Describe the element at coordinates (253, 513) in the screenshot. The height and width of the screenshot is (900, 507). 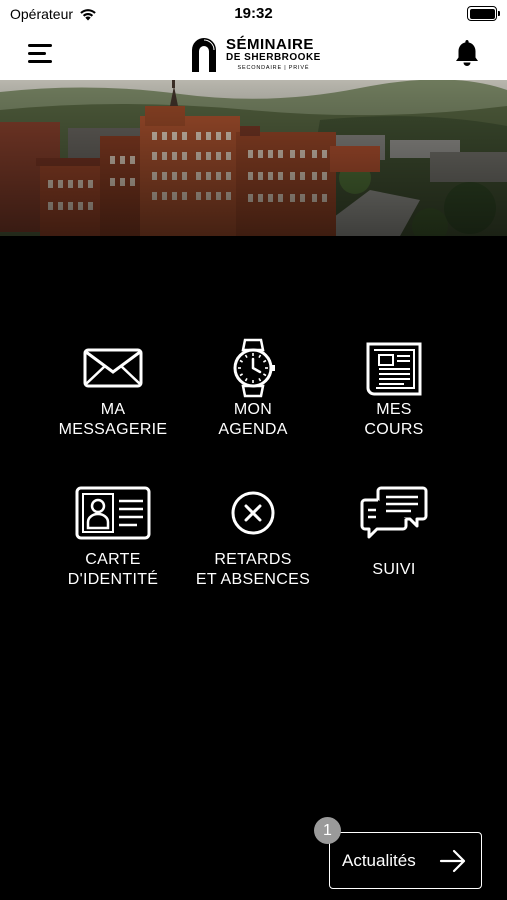
I see `close-circle-icon` at that location.